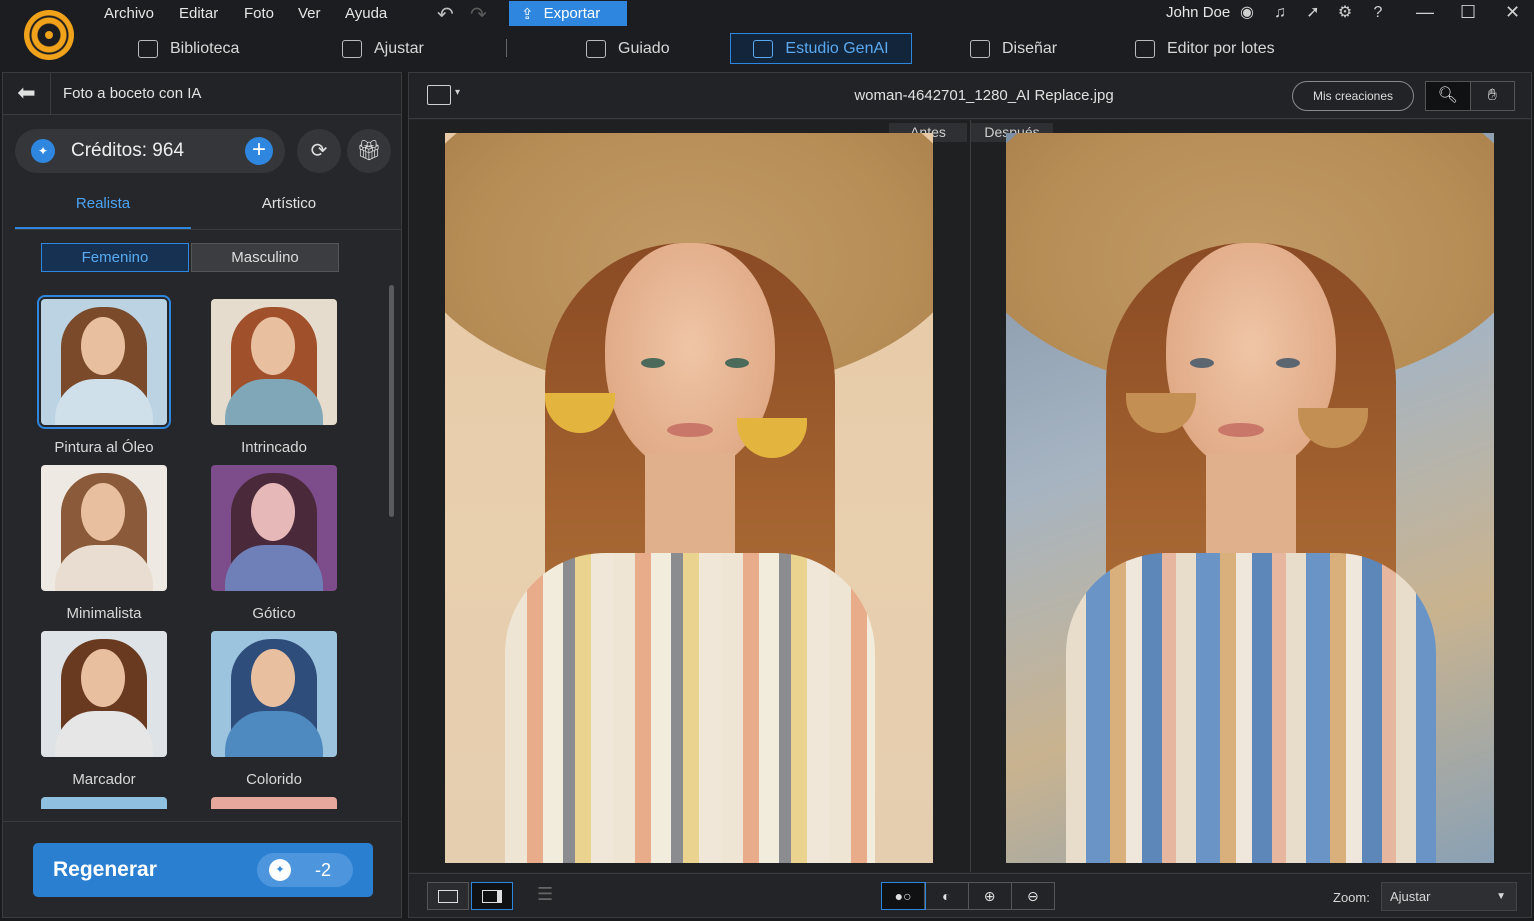  What do you see at coordinates (203, 870) in the screenshot?
I see `regenerate-button: Regenerar ✦ -2` at bounding box center [203, 870].